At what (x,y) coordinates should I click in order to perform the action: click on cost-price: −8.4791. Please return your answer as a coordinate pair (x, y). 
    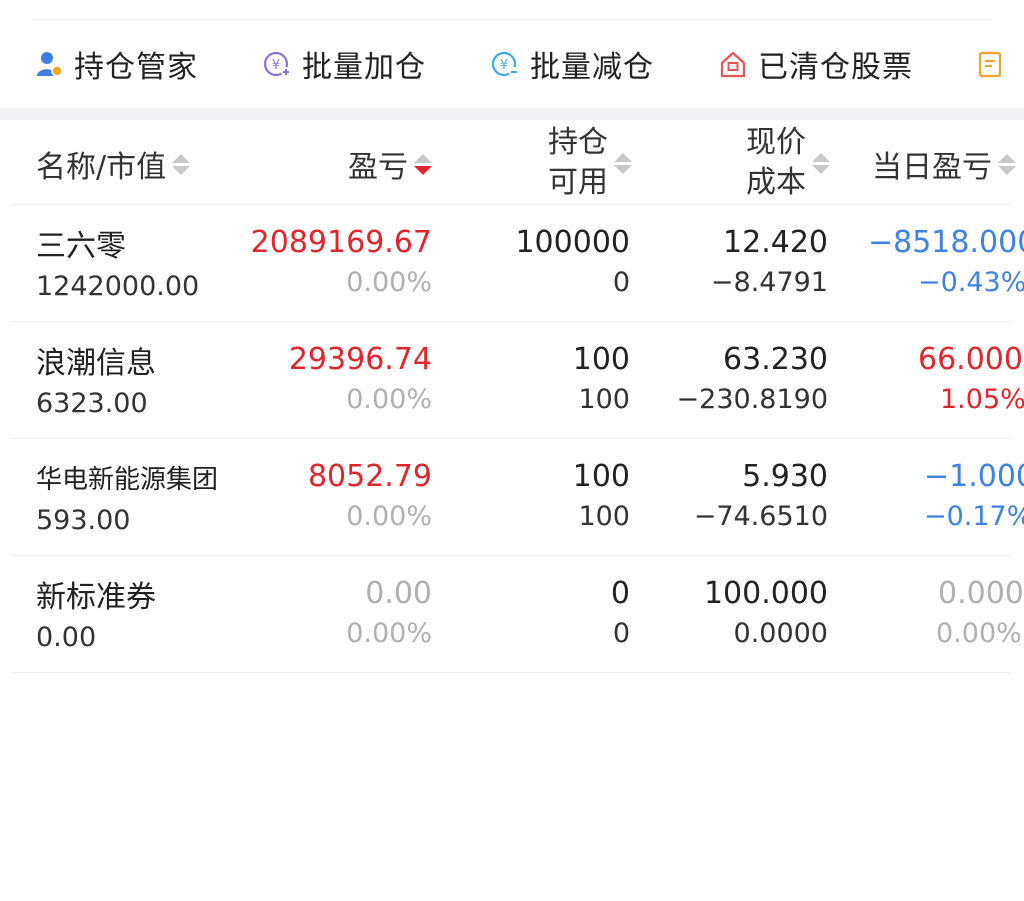
    Looking at the image, I should click on (769, 282).